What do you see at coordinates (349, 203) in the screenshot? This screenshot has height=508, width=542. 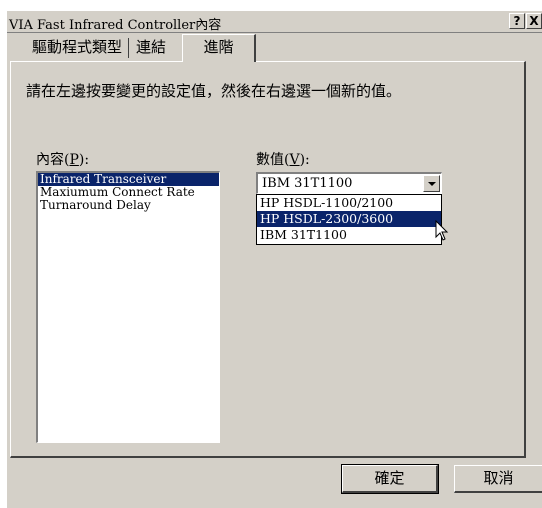 I see `dropdown-option: HP HSDL-1100/2100` at bounding box center [349, 203].